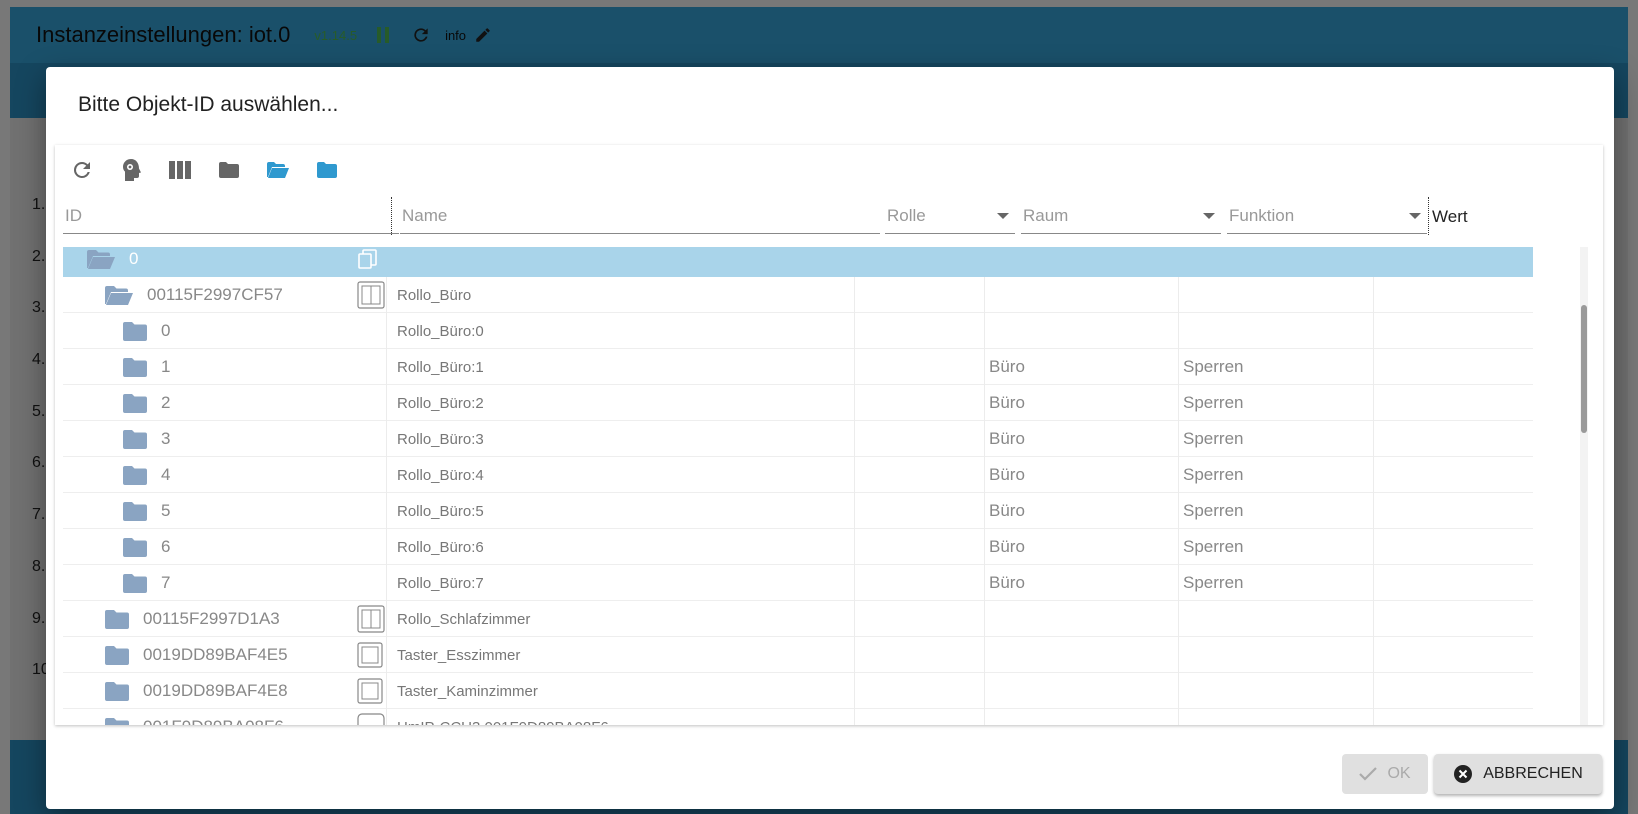 This screenshot has height=814, width=1638. I want to click on expert-mode-icon, so click(131, 170).